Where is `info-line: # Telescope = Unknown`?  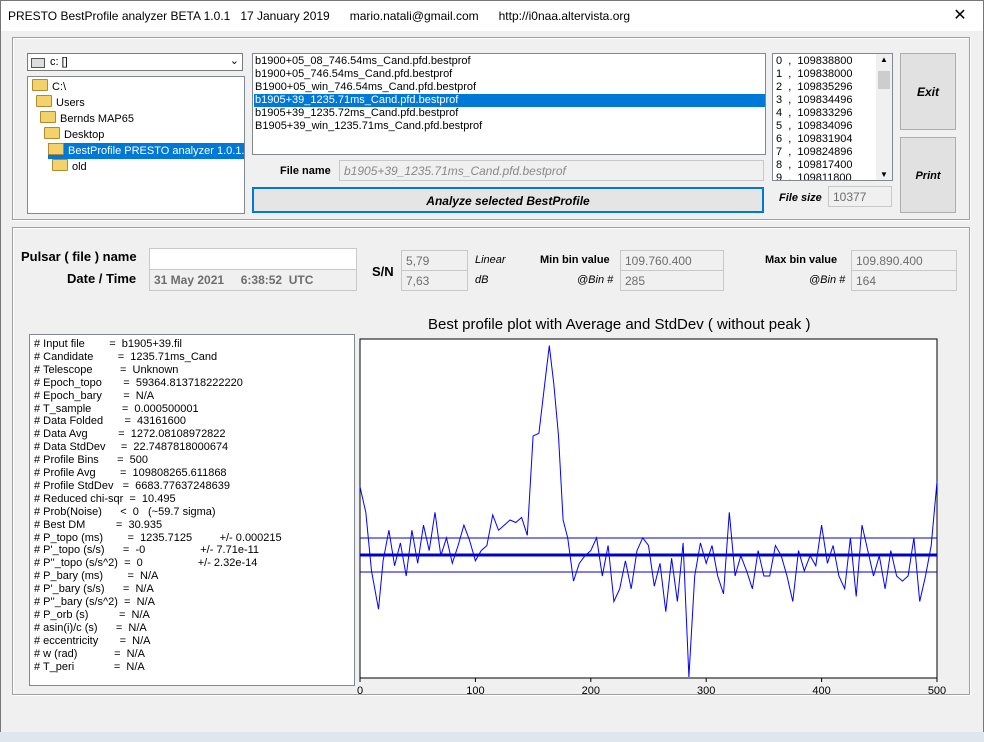
info-line: # Telescope = Unknown is located at coordinates (106, 369).